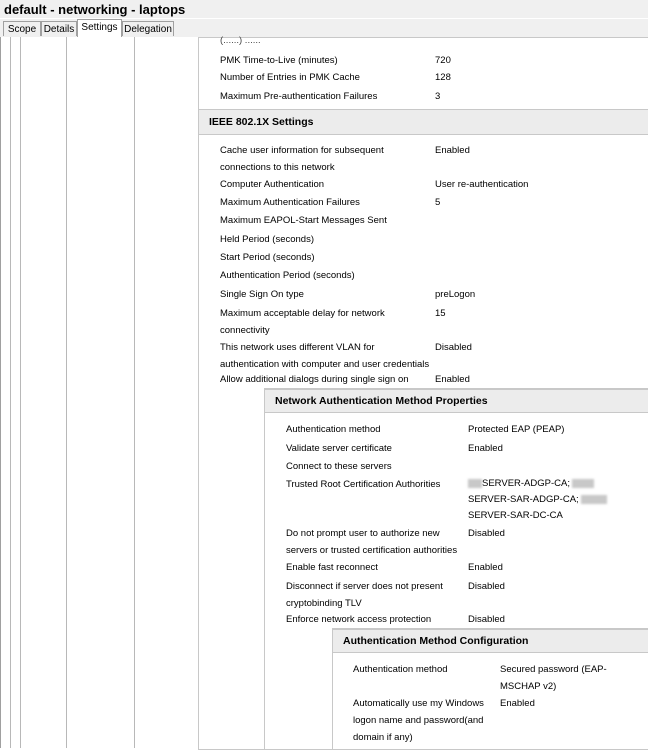 Image resolution: width=648 pixels, height=750 pixels. I want to click on tab-settings: Settings, so click(99, 28).